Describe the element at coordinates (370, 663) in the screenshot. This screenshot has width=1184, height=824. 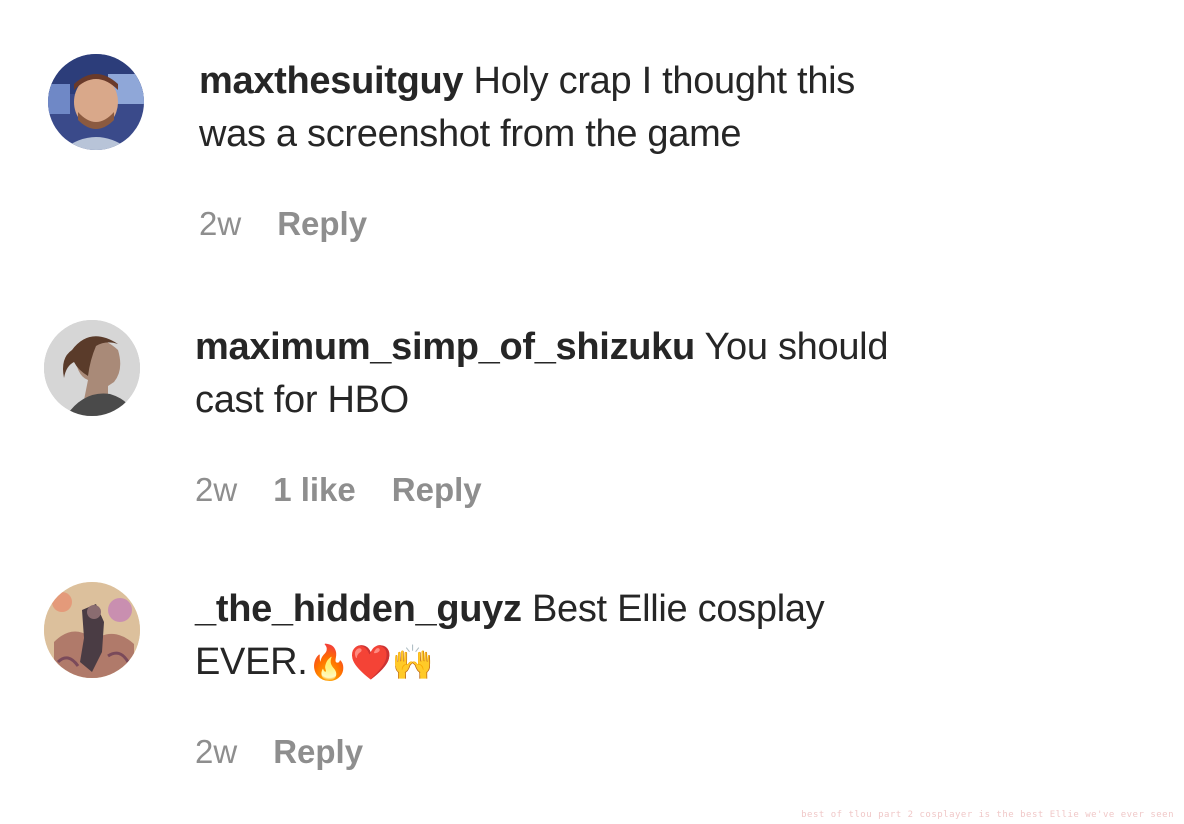
I see `emoji-fire-heart-raised-hands: 🔥❤️🙌` at that location.